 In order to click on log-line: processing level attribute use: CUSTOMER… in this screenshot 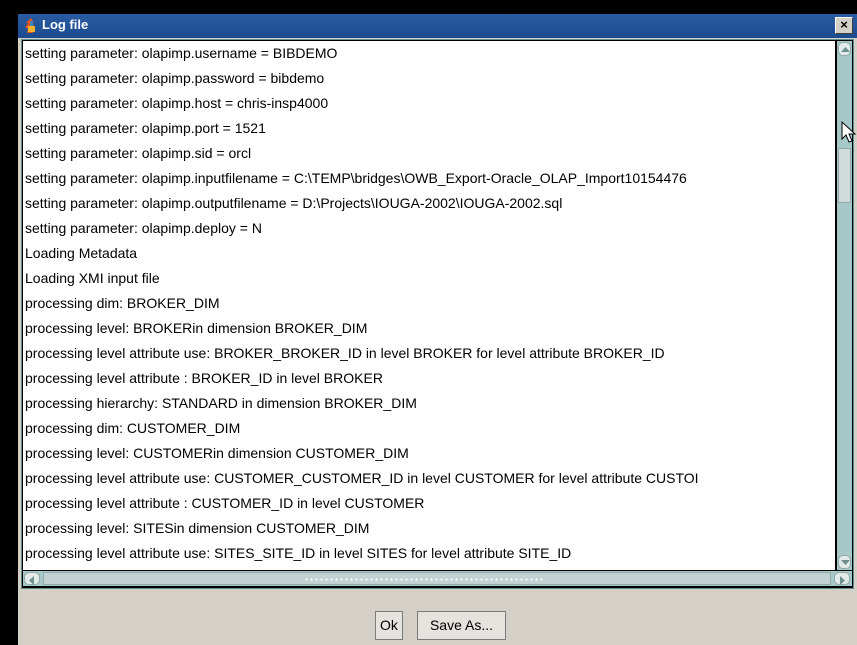, I will do `click(362, 478)`.